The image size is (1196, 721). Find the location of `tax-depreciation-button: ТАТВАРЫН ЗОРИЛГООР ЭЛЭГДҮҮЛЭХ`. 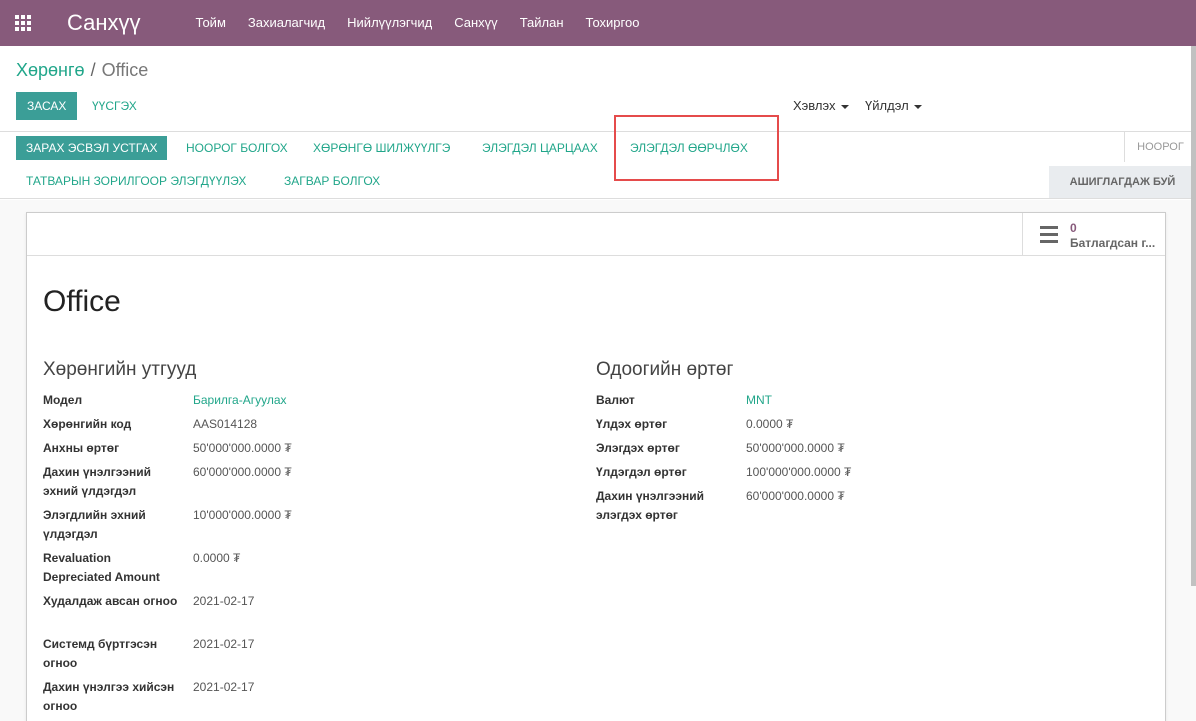

tax-depreciation-button: ТАТВАРЫН ЗОРИЛГООР ЭЛЭГДҮҮЛЭХ is located at coordinates (136, 181).